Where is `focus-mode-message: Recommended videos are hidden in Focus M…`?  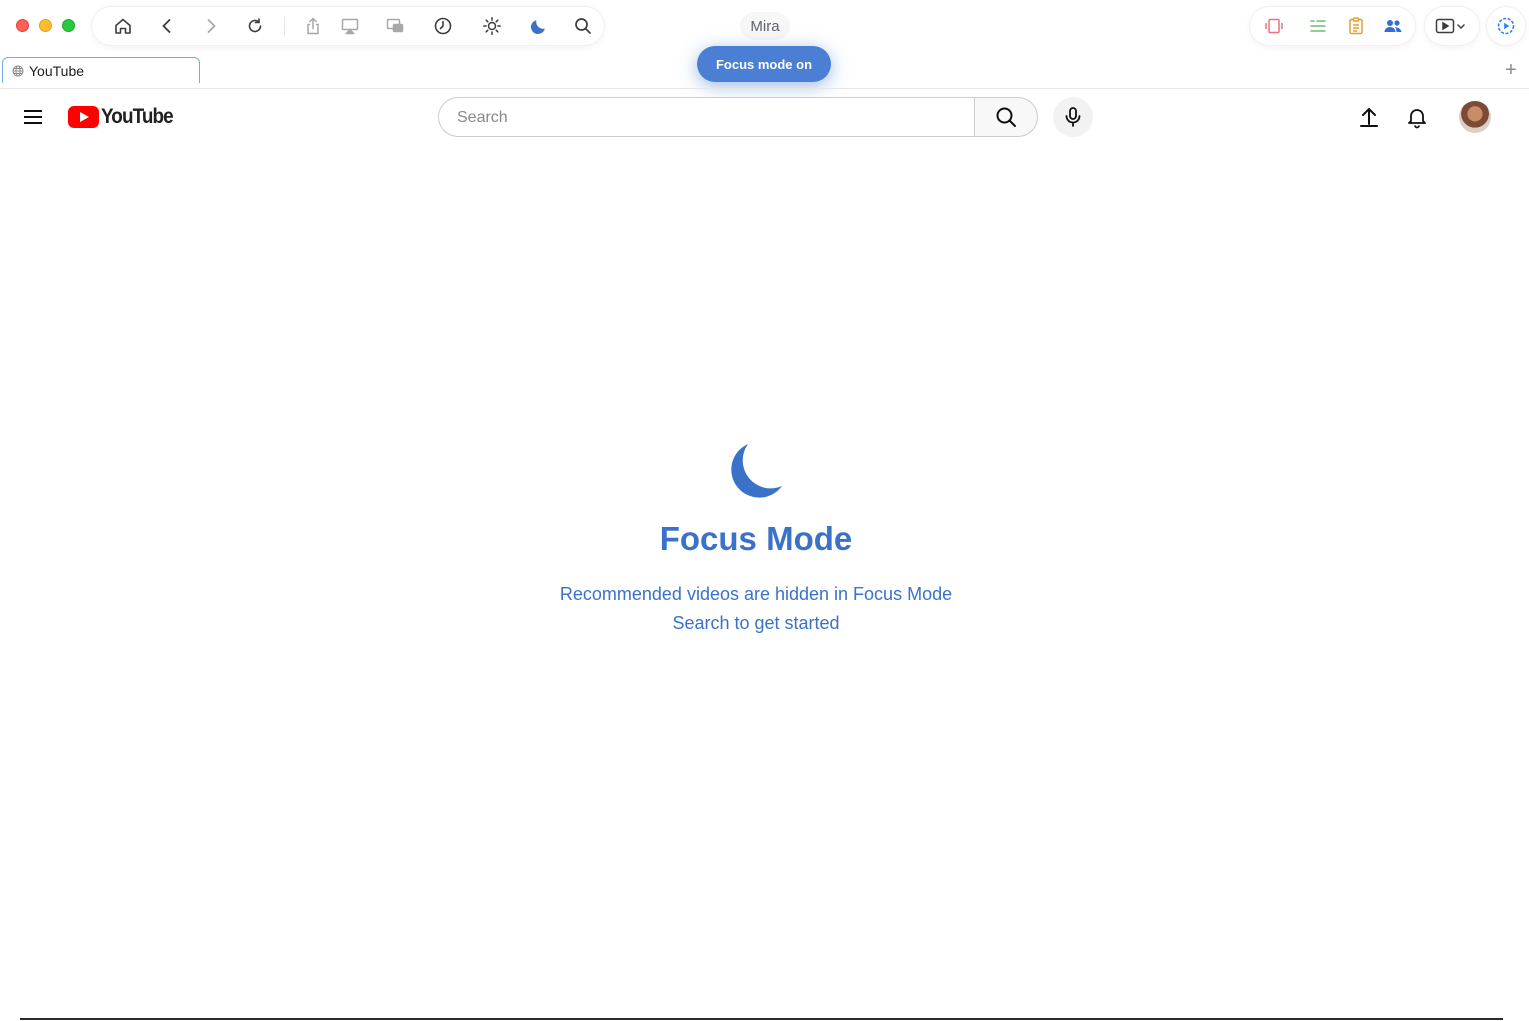
focus-mode-message: Recommended videos are hidden in Focus M… is located at coordinates (756, 594).